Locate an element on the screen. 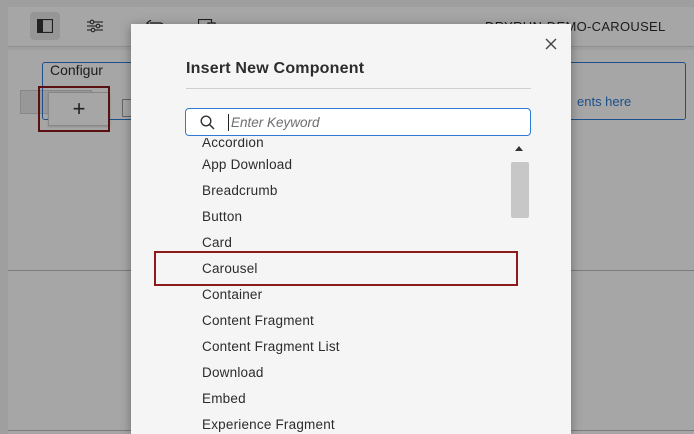 The height and width of the screenshot is (434, 694). title-divider is located at coordinates (358, 88).